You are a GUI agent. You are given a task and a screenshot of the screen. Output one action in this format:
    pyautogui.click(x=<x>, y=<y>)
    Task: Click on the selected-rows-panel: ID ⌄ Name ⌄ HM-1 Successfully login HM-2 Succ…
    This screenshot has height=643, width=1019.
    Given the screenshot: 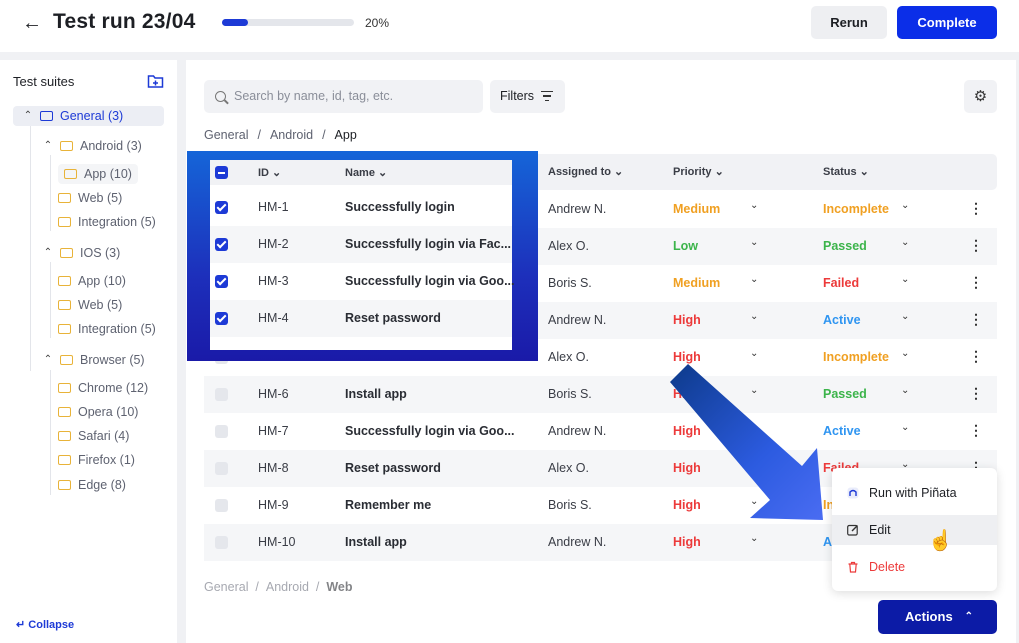 What is the action you would take?
    pyautogui.click(x=362, y=255)
    